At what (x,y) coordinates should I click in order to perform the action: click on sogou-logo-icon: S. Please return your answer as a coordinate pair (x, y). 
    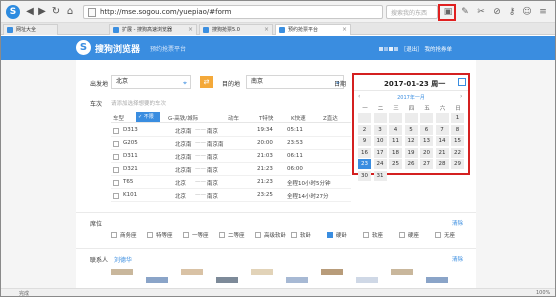
    Looking at the image, I should click on (13, 12).